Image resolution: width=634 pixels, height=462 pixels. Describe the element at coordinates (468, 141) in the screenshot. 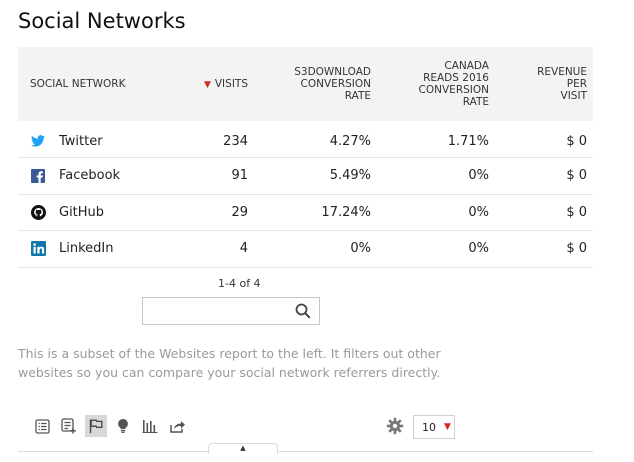

I see `canada-reads-rate-value: 1.71%` at that location.